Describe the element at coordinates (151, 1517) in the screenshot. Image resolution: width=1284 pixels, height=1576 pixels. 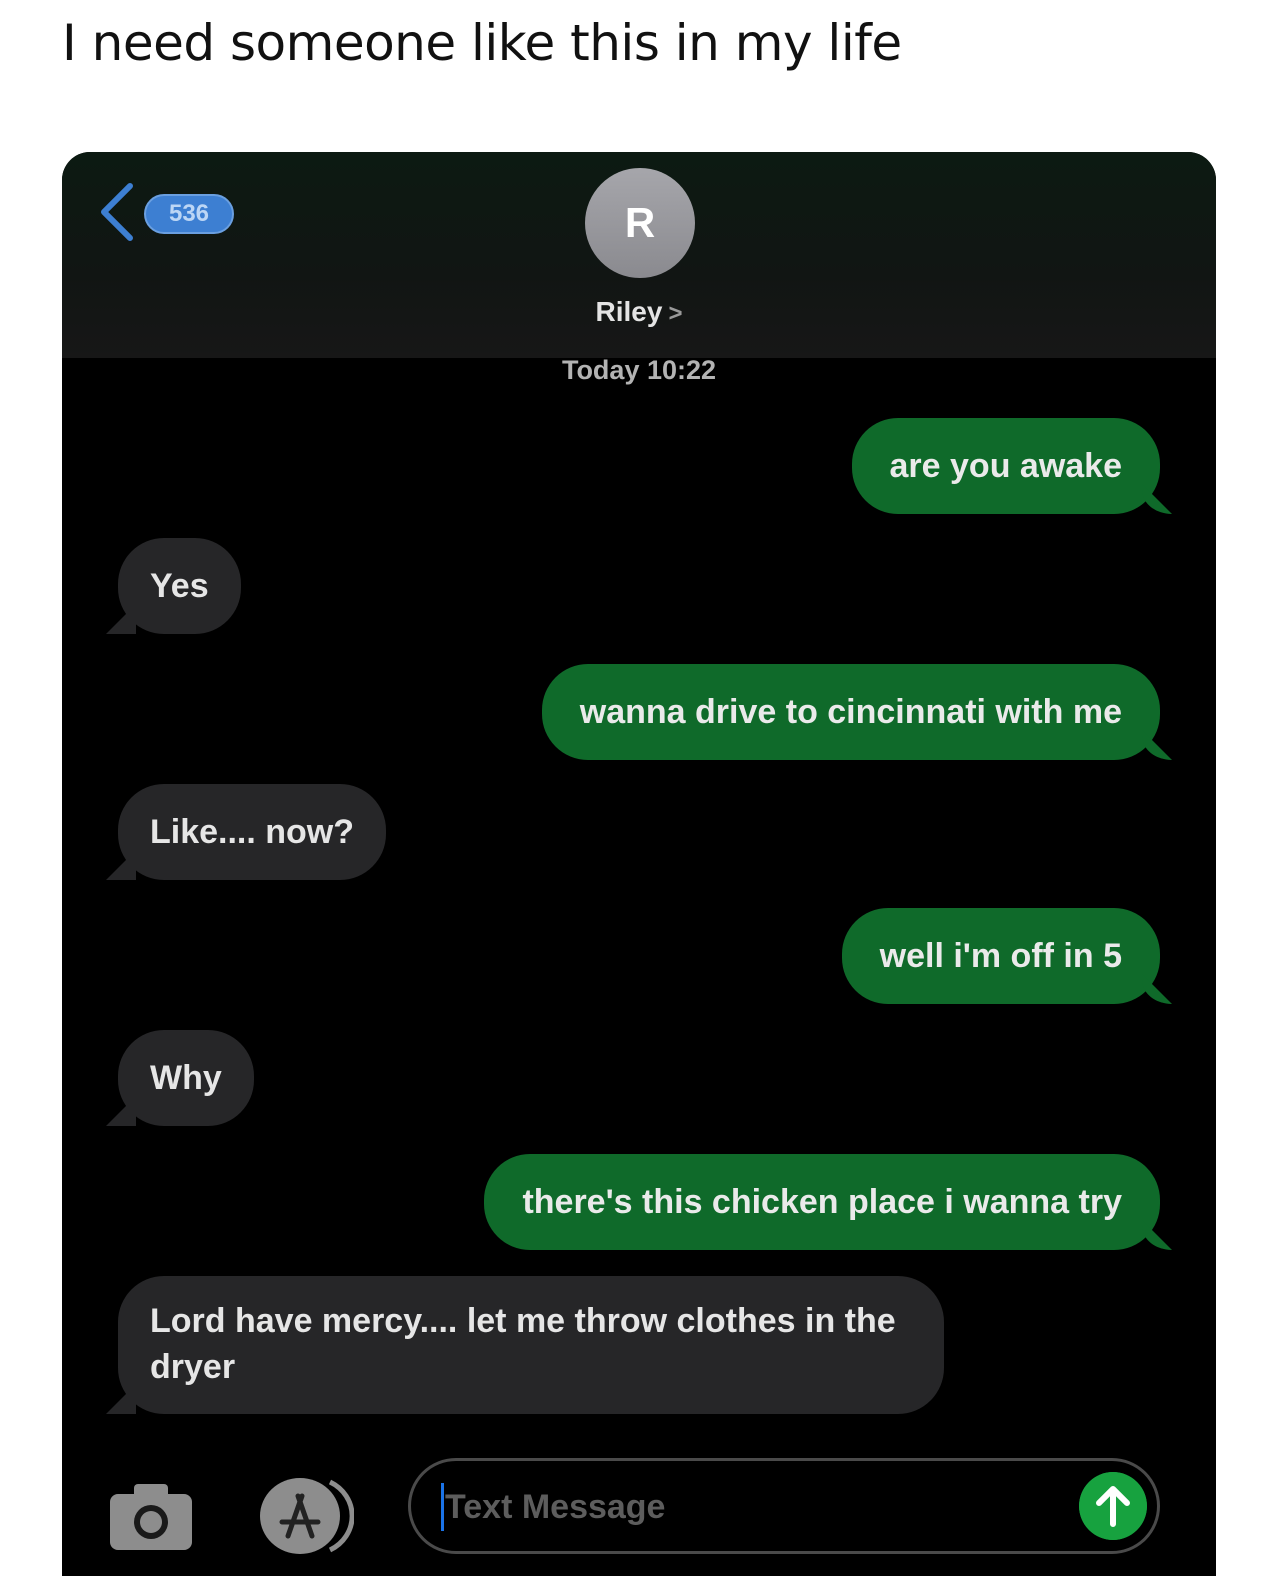
I see `camera-icon` at that location.